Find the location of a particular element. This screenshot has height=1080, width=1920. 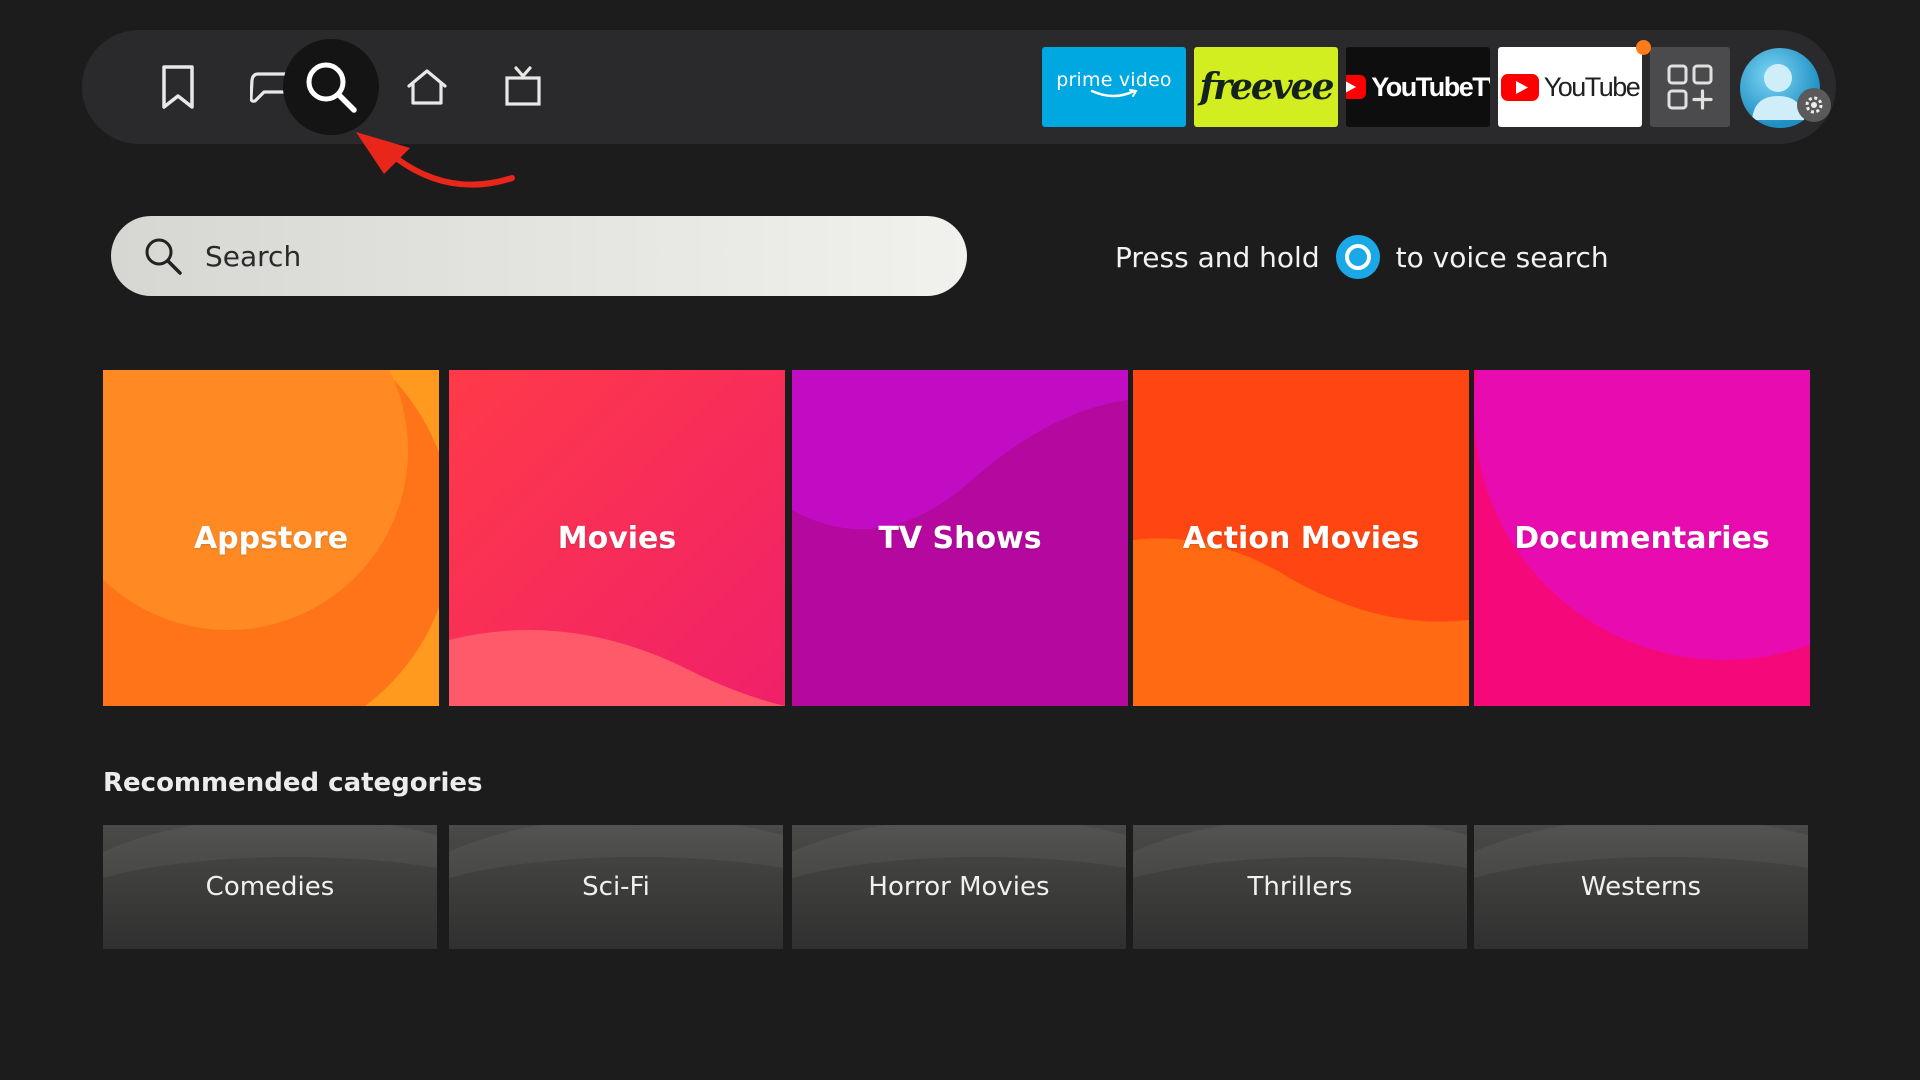

category-appstore: Appstore is located at coordinates (271, 538).